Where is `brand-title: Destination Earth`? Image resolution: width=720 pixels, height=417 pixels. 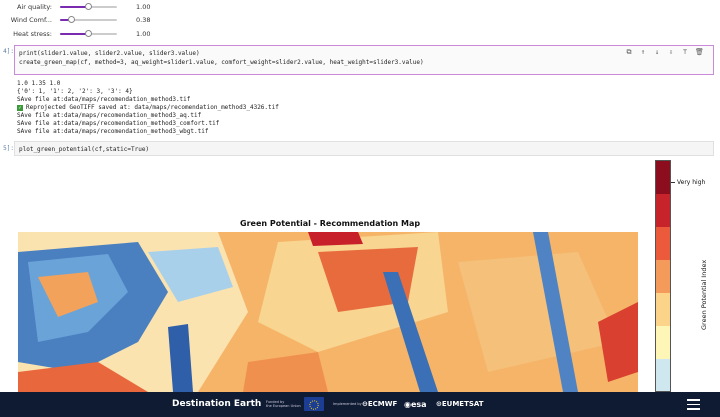
brand-title: Destination Earth is located at coordinates (216, 404).